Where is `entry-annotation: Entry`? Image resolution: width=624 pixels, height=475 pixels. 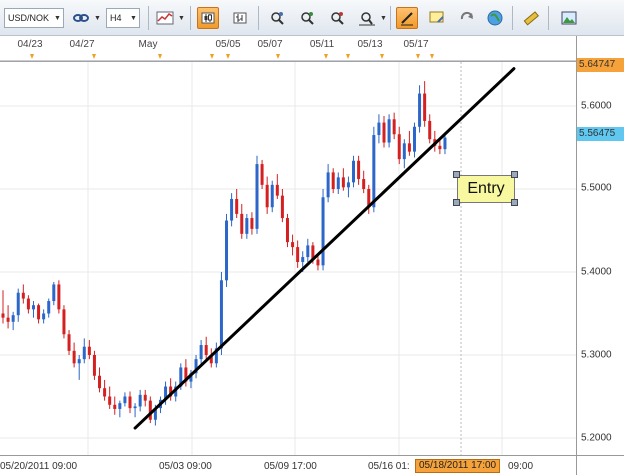 entry-annotation: Entry is located at coordinates (486, 189).